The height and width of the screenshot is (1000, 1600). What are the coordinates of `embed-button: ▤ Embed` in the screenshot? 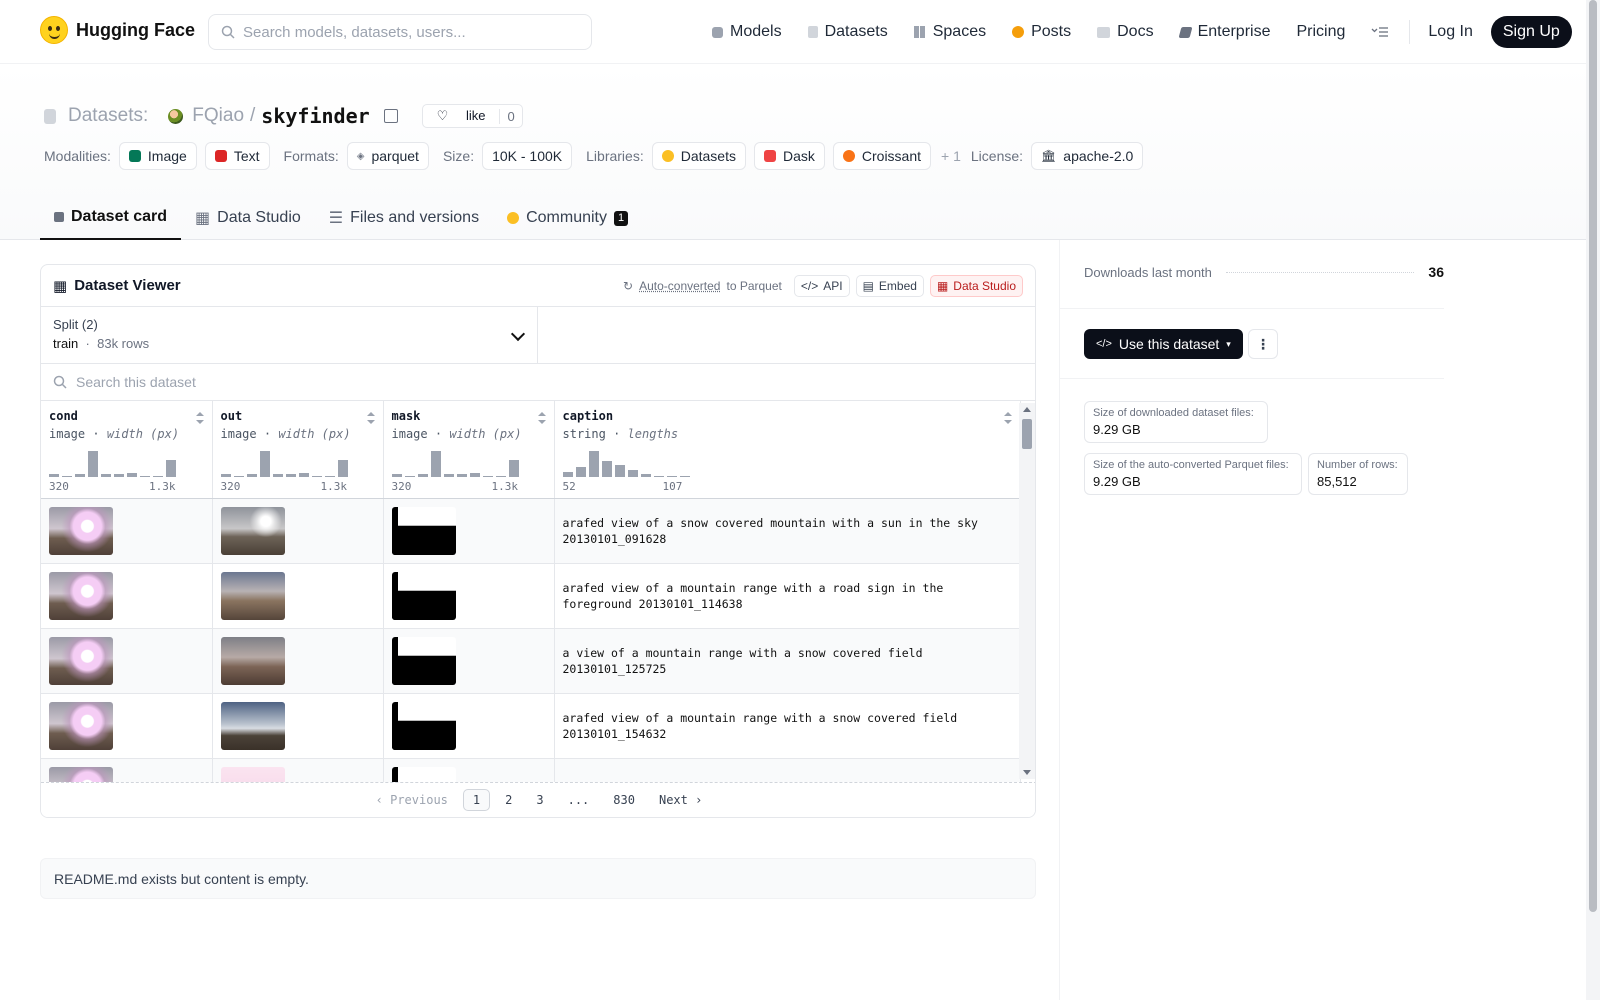 It's located at (889, 285).